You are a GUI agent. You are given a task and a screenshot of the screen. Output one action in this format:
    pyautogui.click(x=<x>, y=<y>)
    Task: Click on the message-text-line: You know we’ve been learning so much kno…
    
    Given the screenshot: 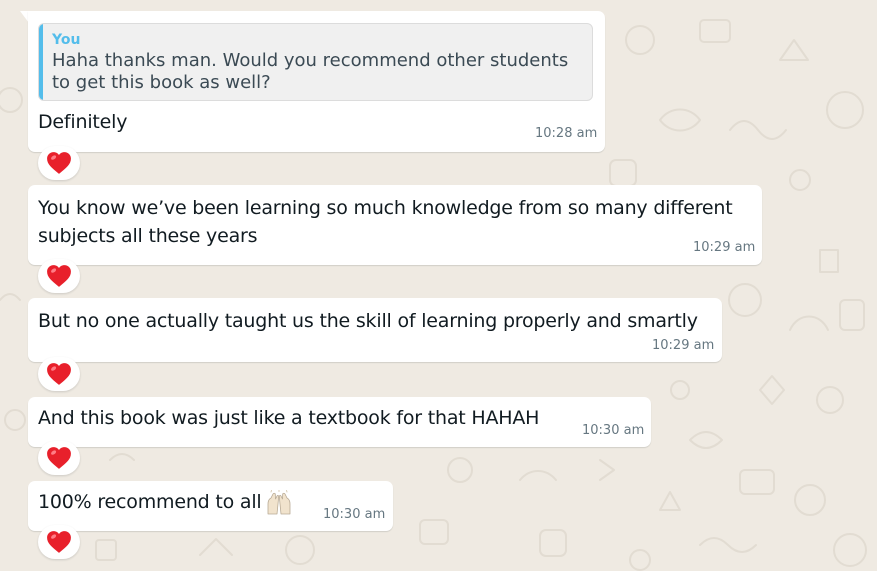 What is the action you would take?
    pyautogui.click(x=385, y=208)
    